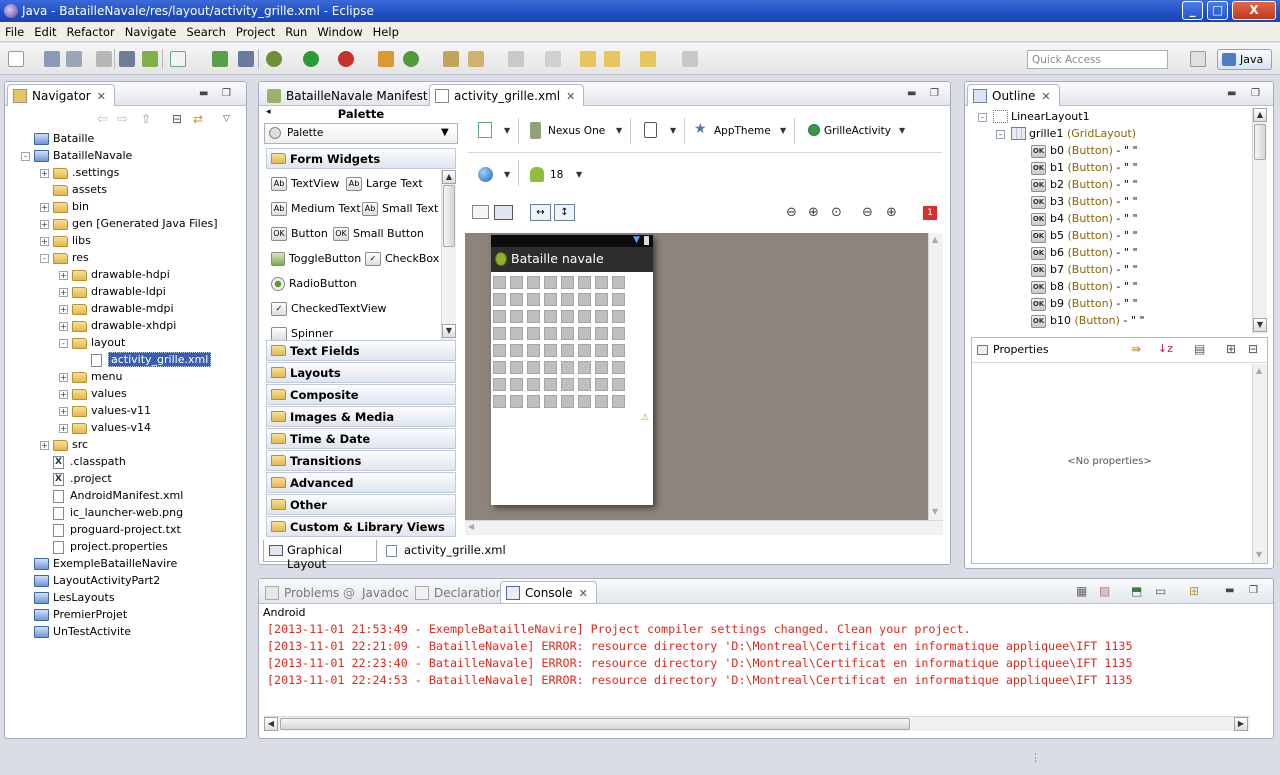 The image size is (1280, 775). I want to click on palette-widget: Ab TextView, so click(305, 184).